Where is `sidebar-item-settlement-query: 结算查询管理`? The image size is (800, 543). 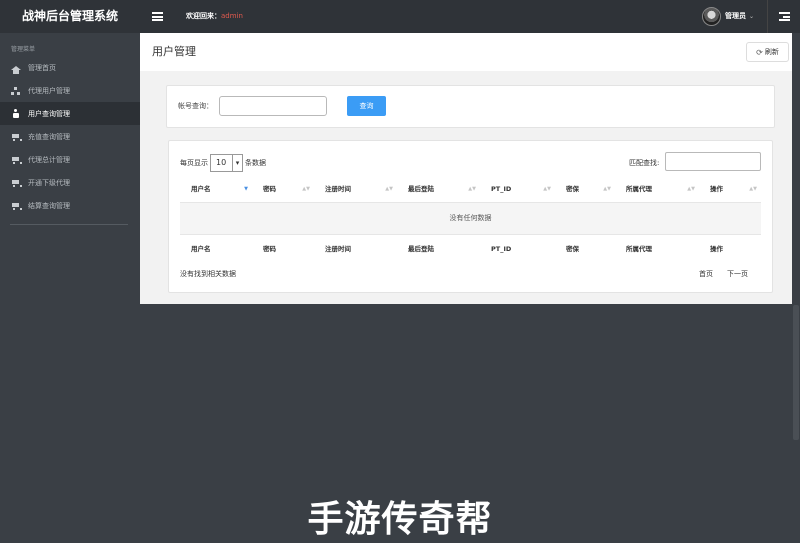 sidebar-item-settlement-query: 结算查询管理 is located at coordinates (70, 205).